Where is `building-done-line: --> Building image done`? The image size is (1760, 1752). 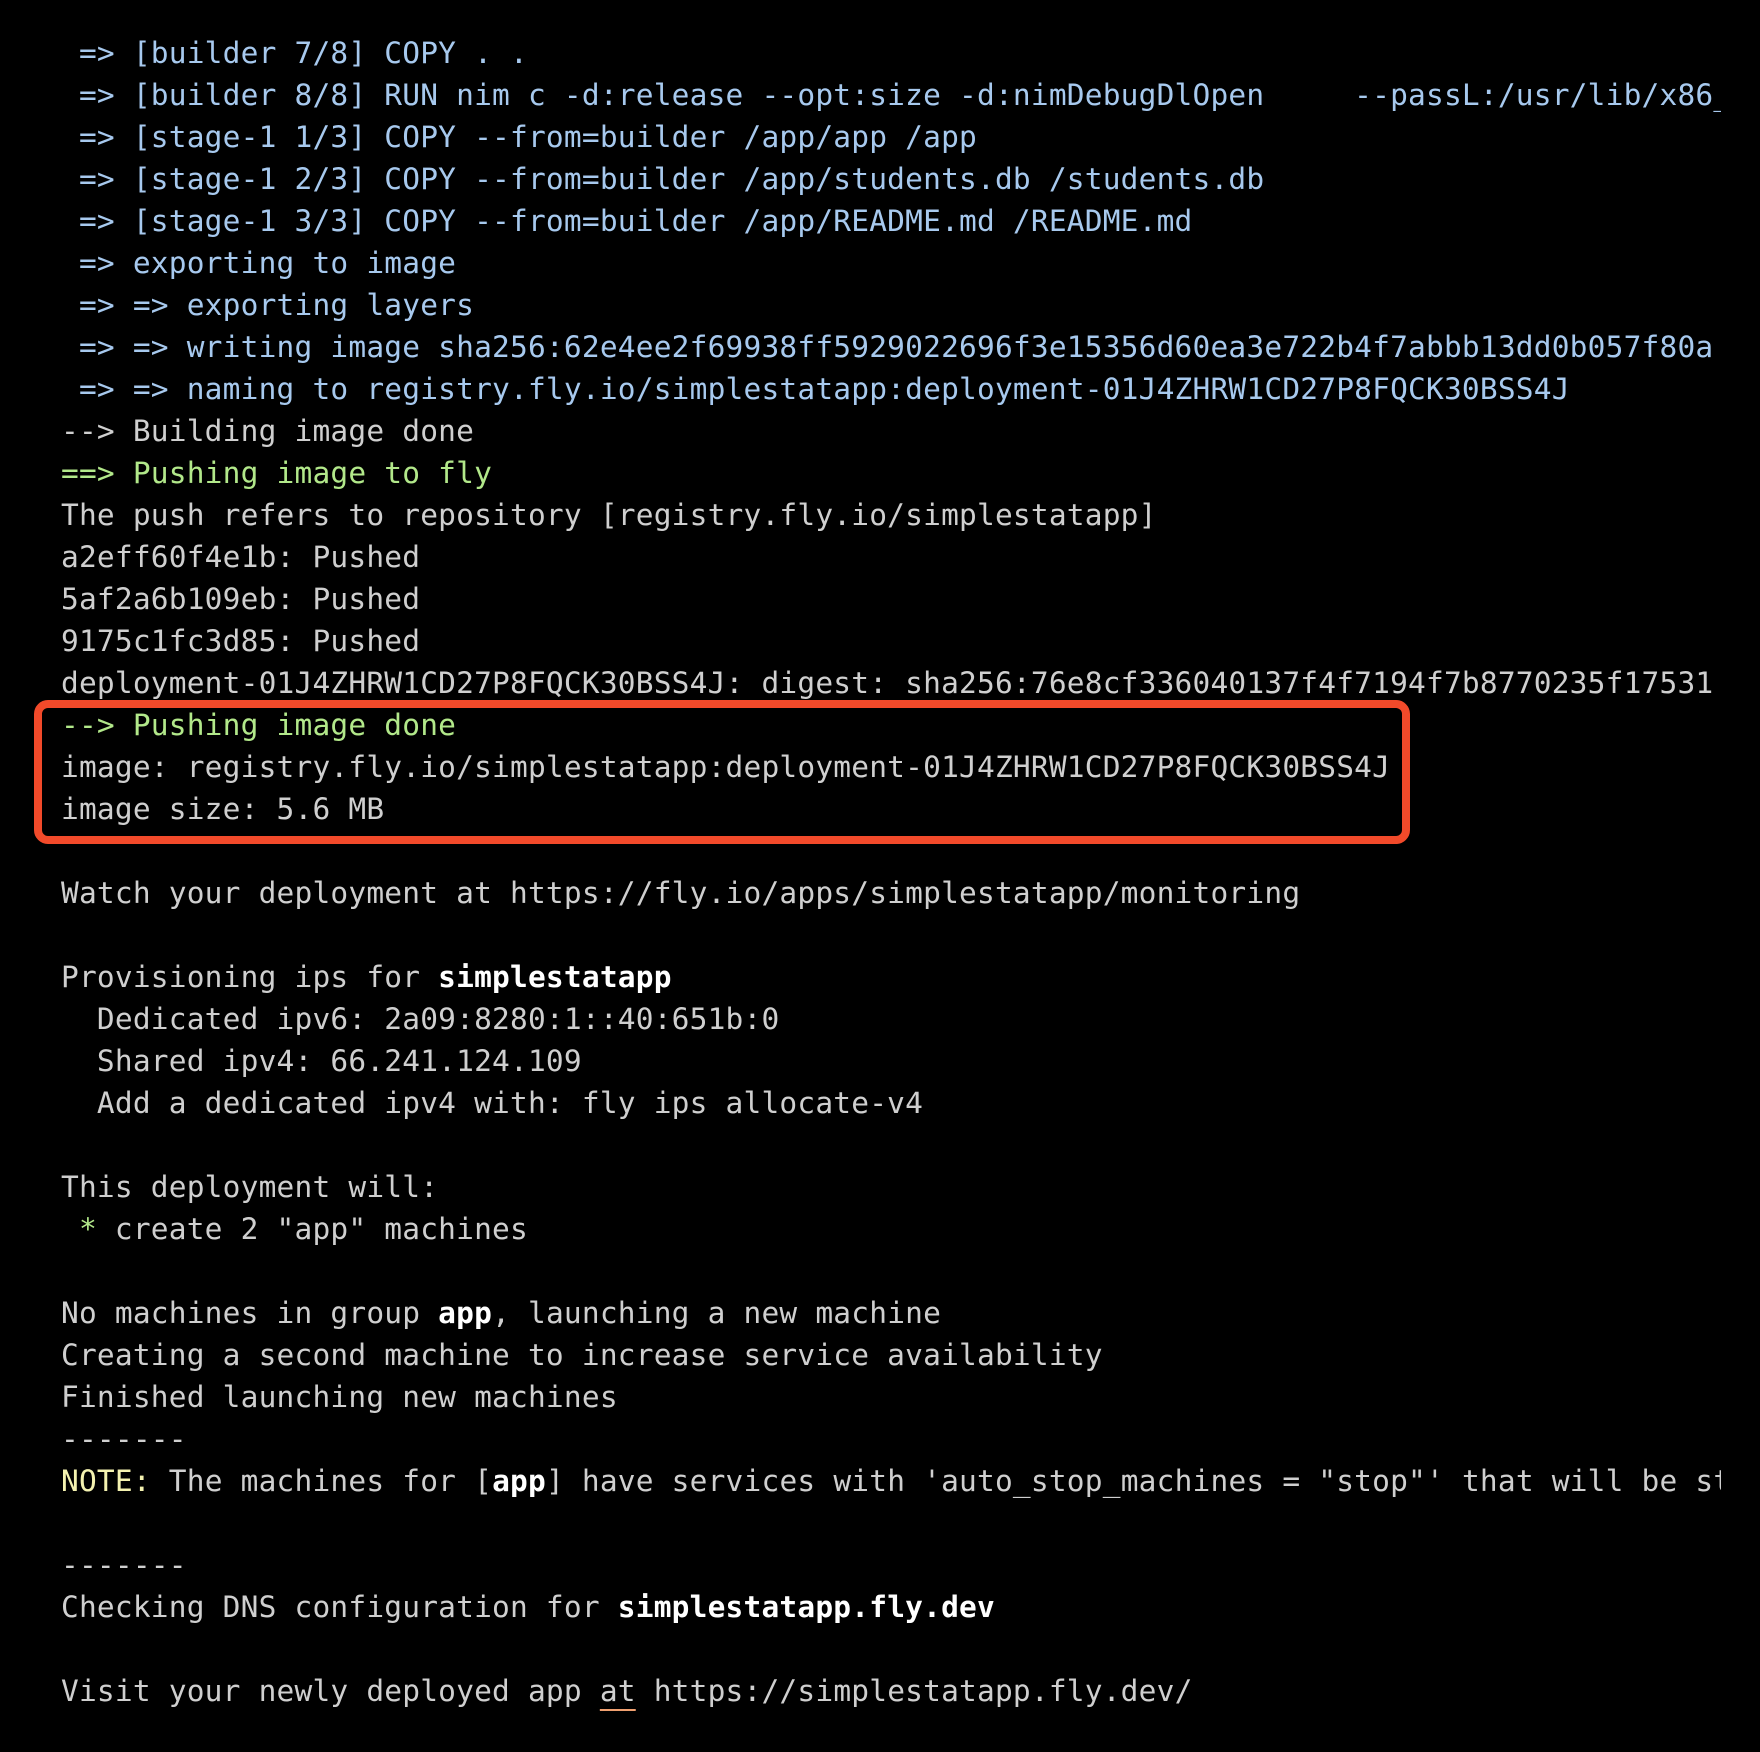
building-done-line: --> Building image done is located at coordinates (268, 431).